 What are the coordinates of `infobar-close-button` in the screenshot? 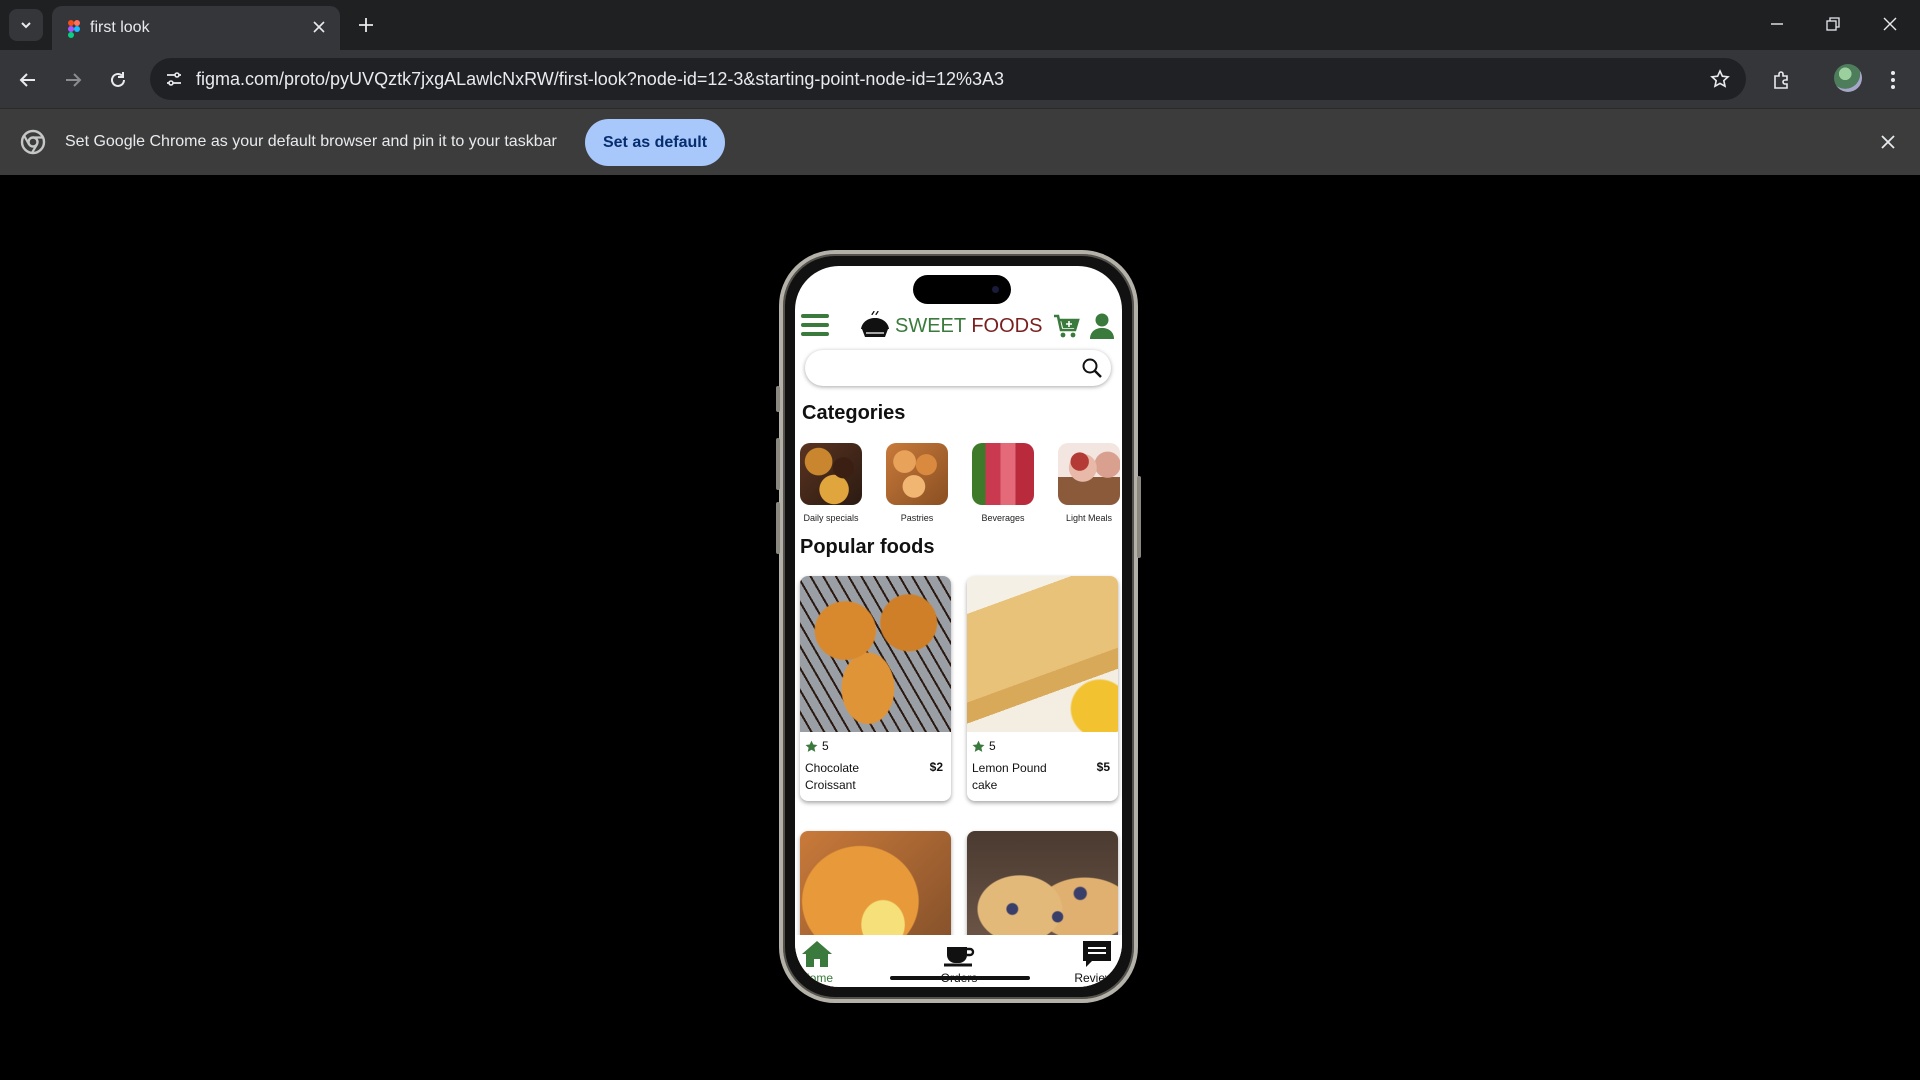 It's located at (1888, 142).